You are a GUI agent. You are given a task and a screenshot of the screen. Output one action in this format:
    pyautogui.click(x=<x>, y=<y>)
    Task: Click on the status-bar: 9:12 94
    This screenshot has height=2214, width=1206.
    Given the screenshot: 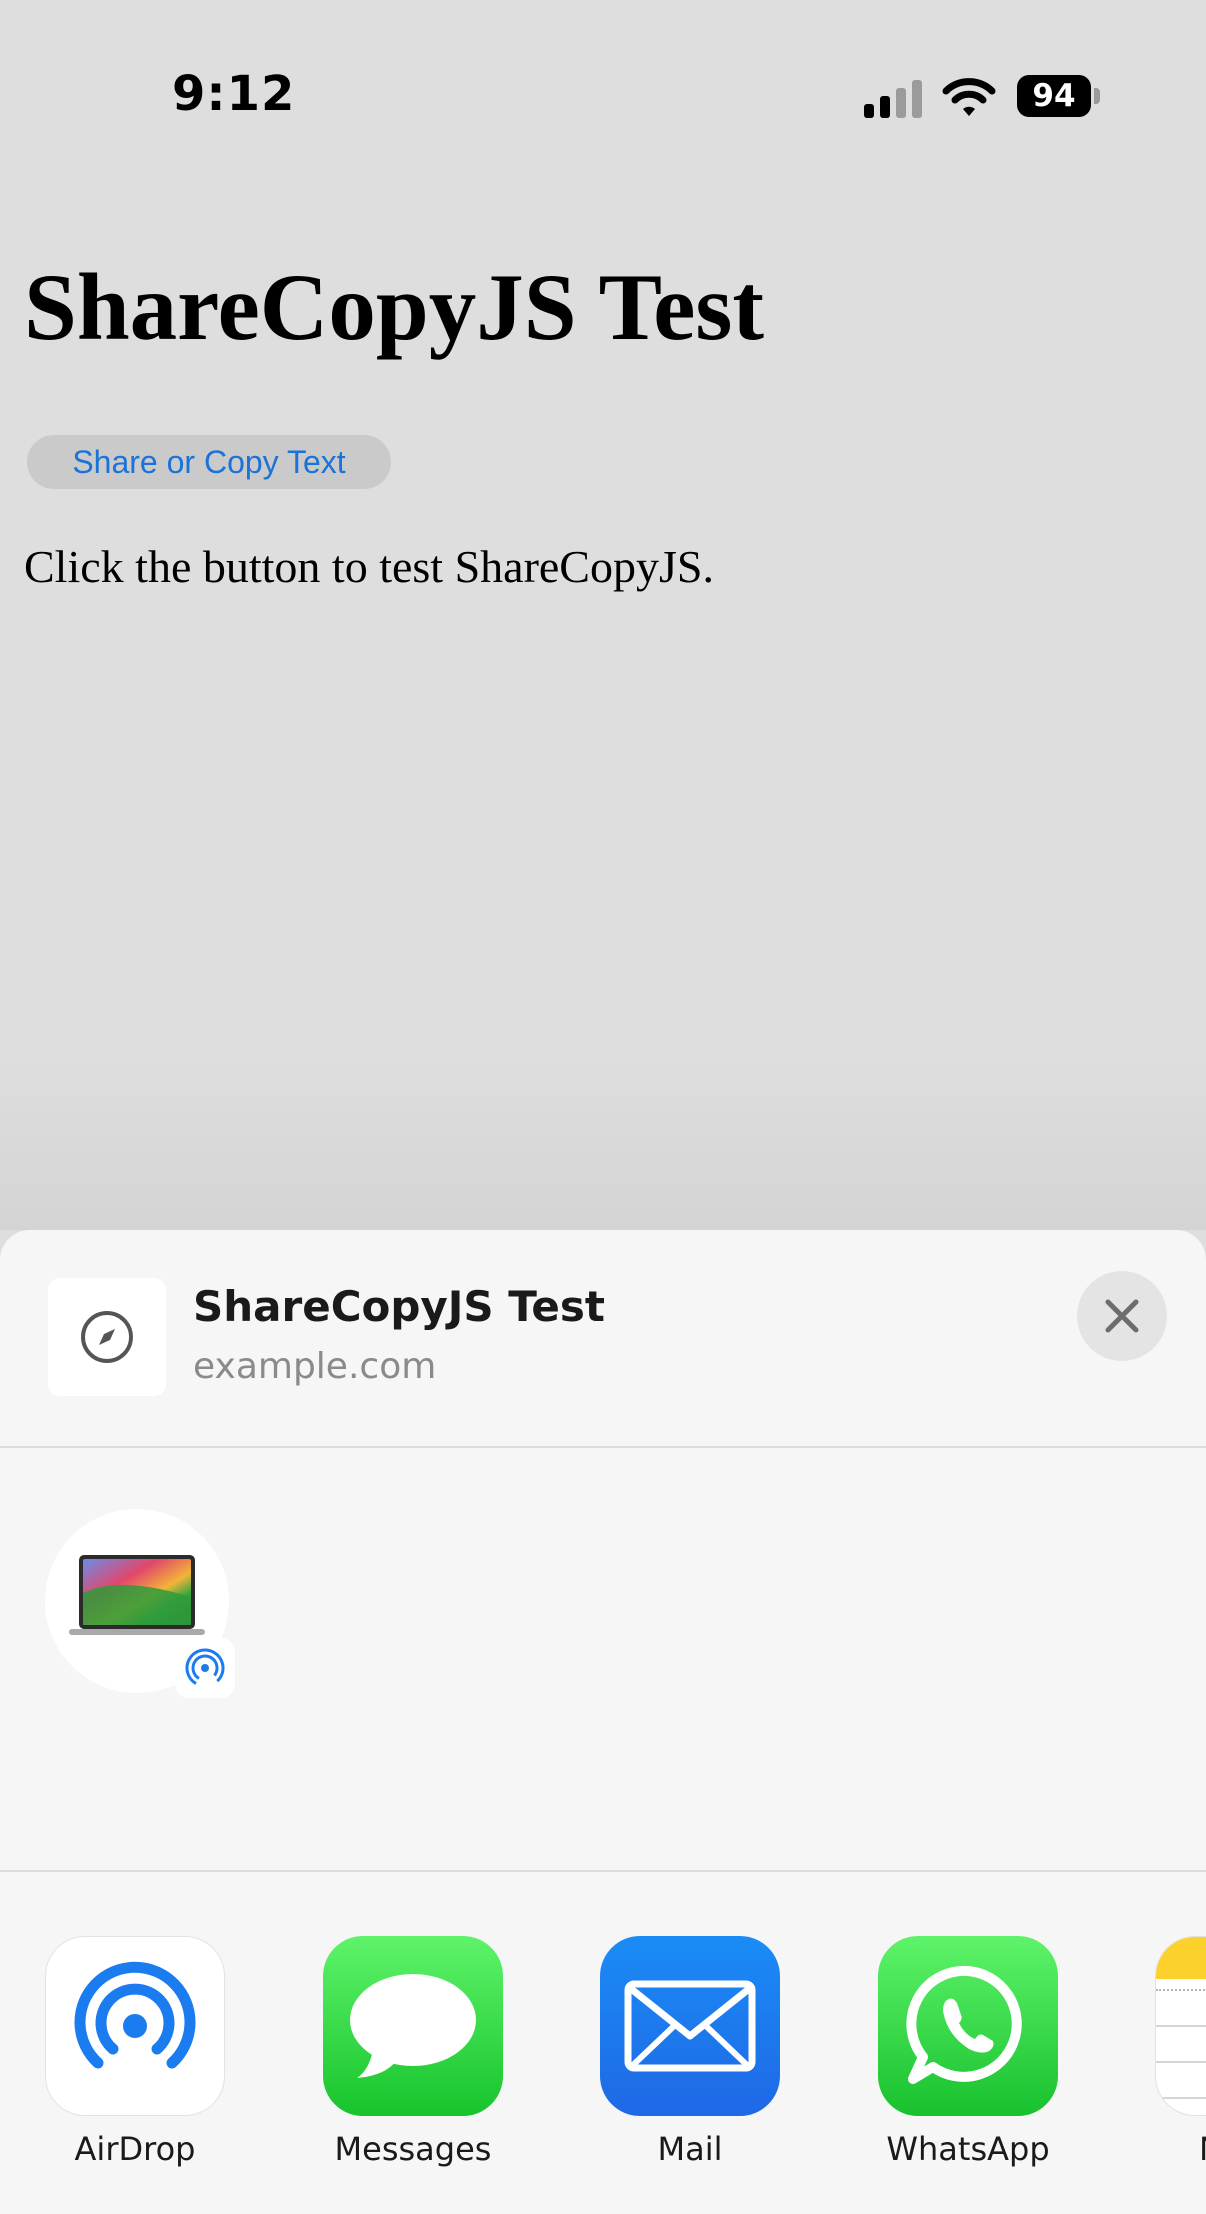 What is the action you would take?
    pyautogui.click(x=603, y=70)
    